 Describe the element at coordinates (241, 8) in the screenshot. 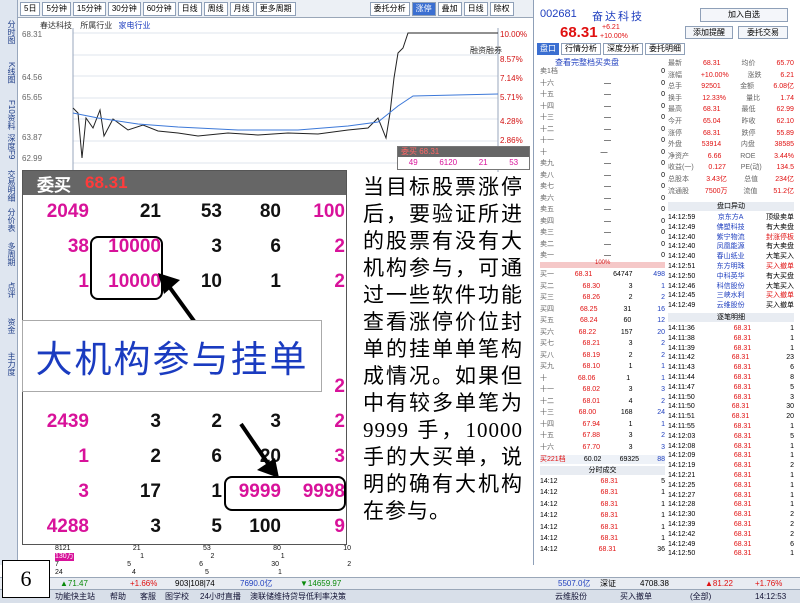

I see `period-month-button: 月线` at that location.